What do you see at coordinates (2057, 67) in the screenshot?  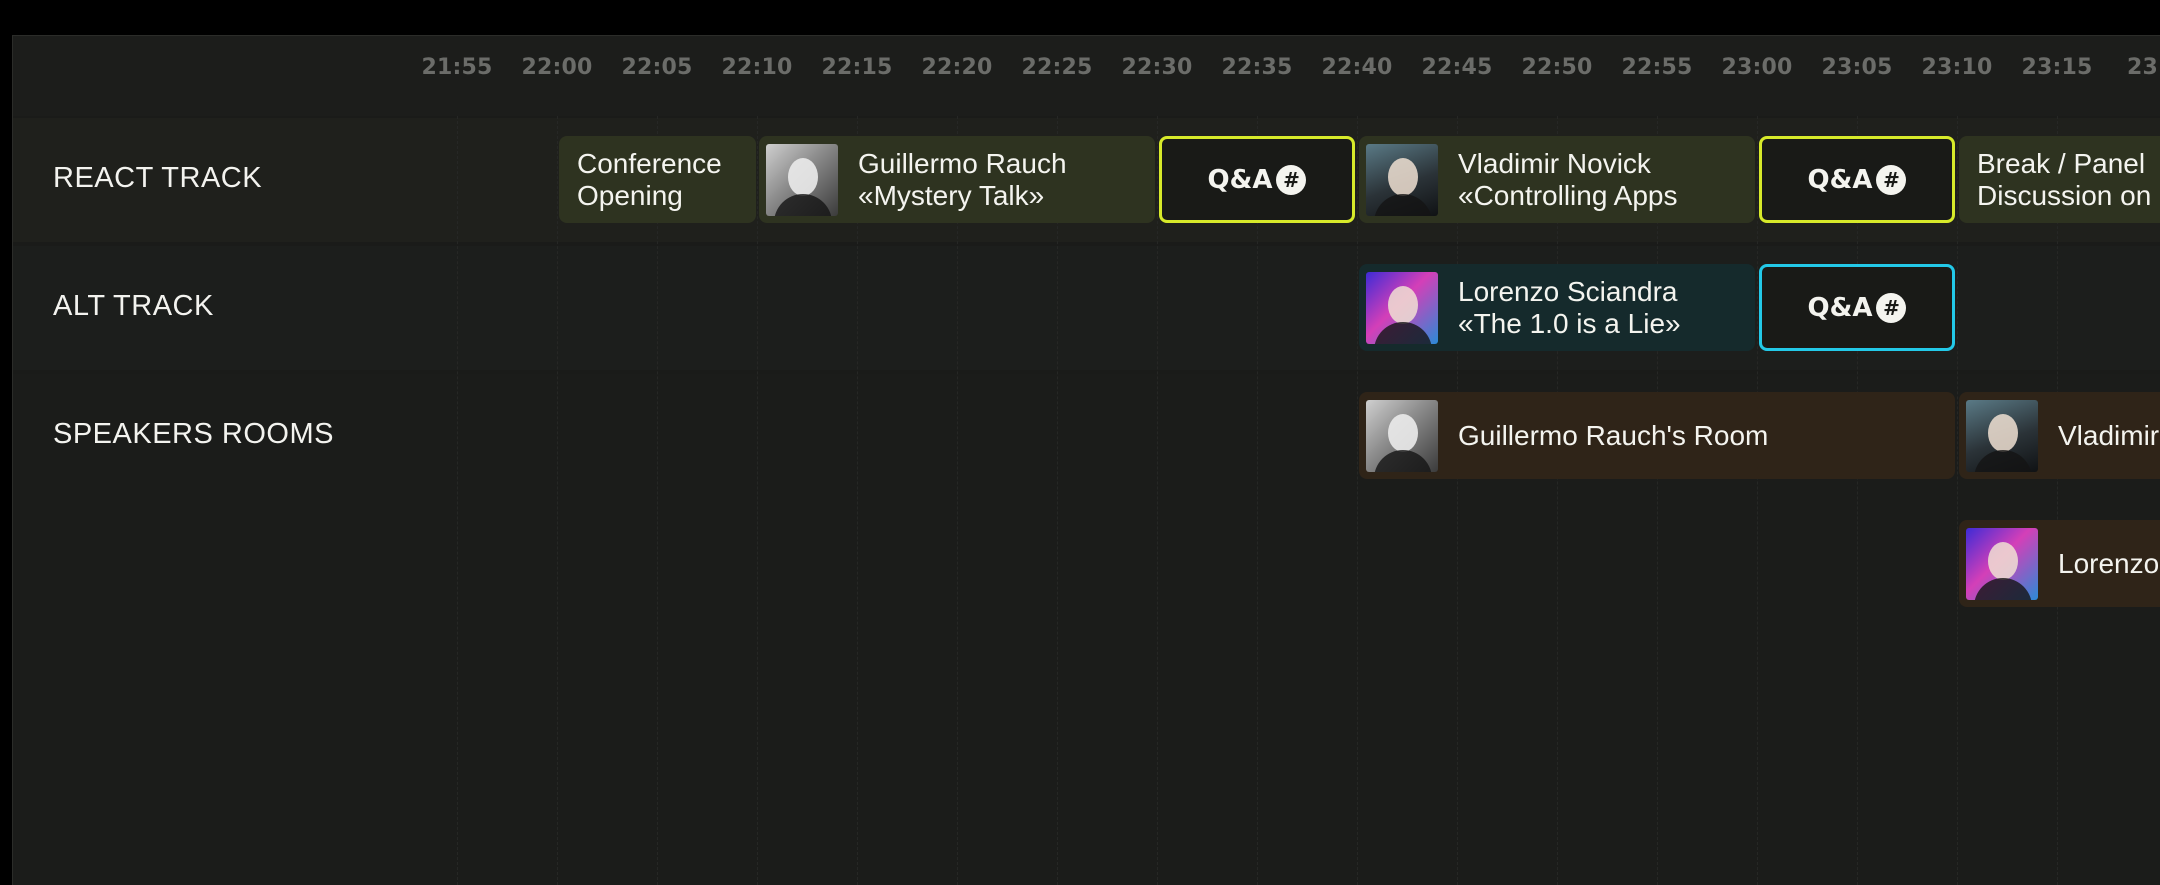 I see `time-tick: 23:15` at bounding box center [2057, 67].